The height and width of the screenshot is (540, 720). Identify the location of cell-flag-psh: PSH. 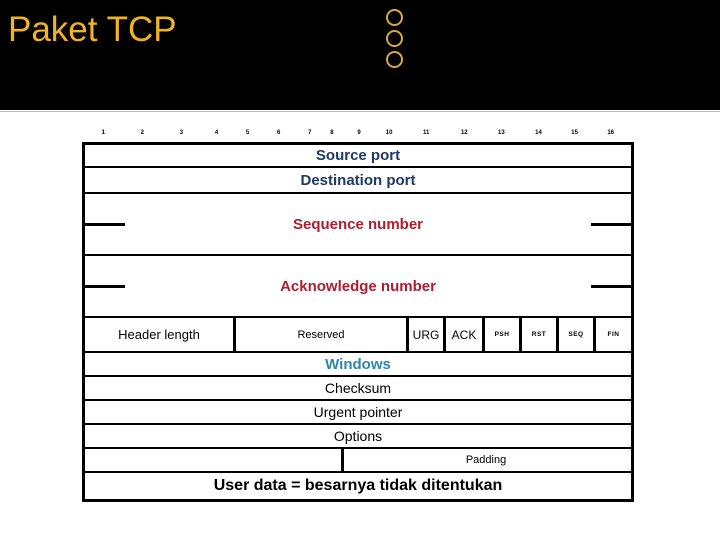
(503, 334).